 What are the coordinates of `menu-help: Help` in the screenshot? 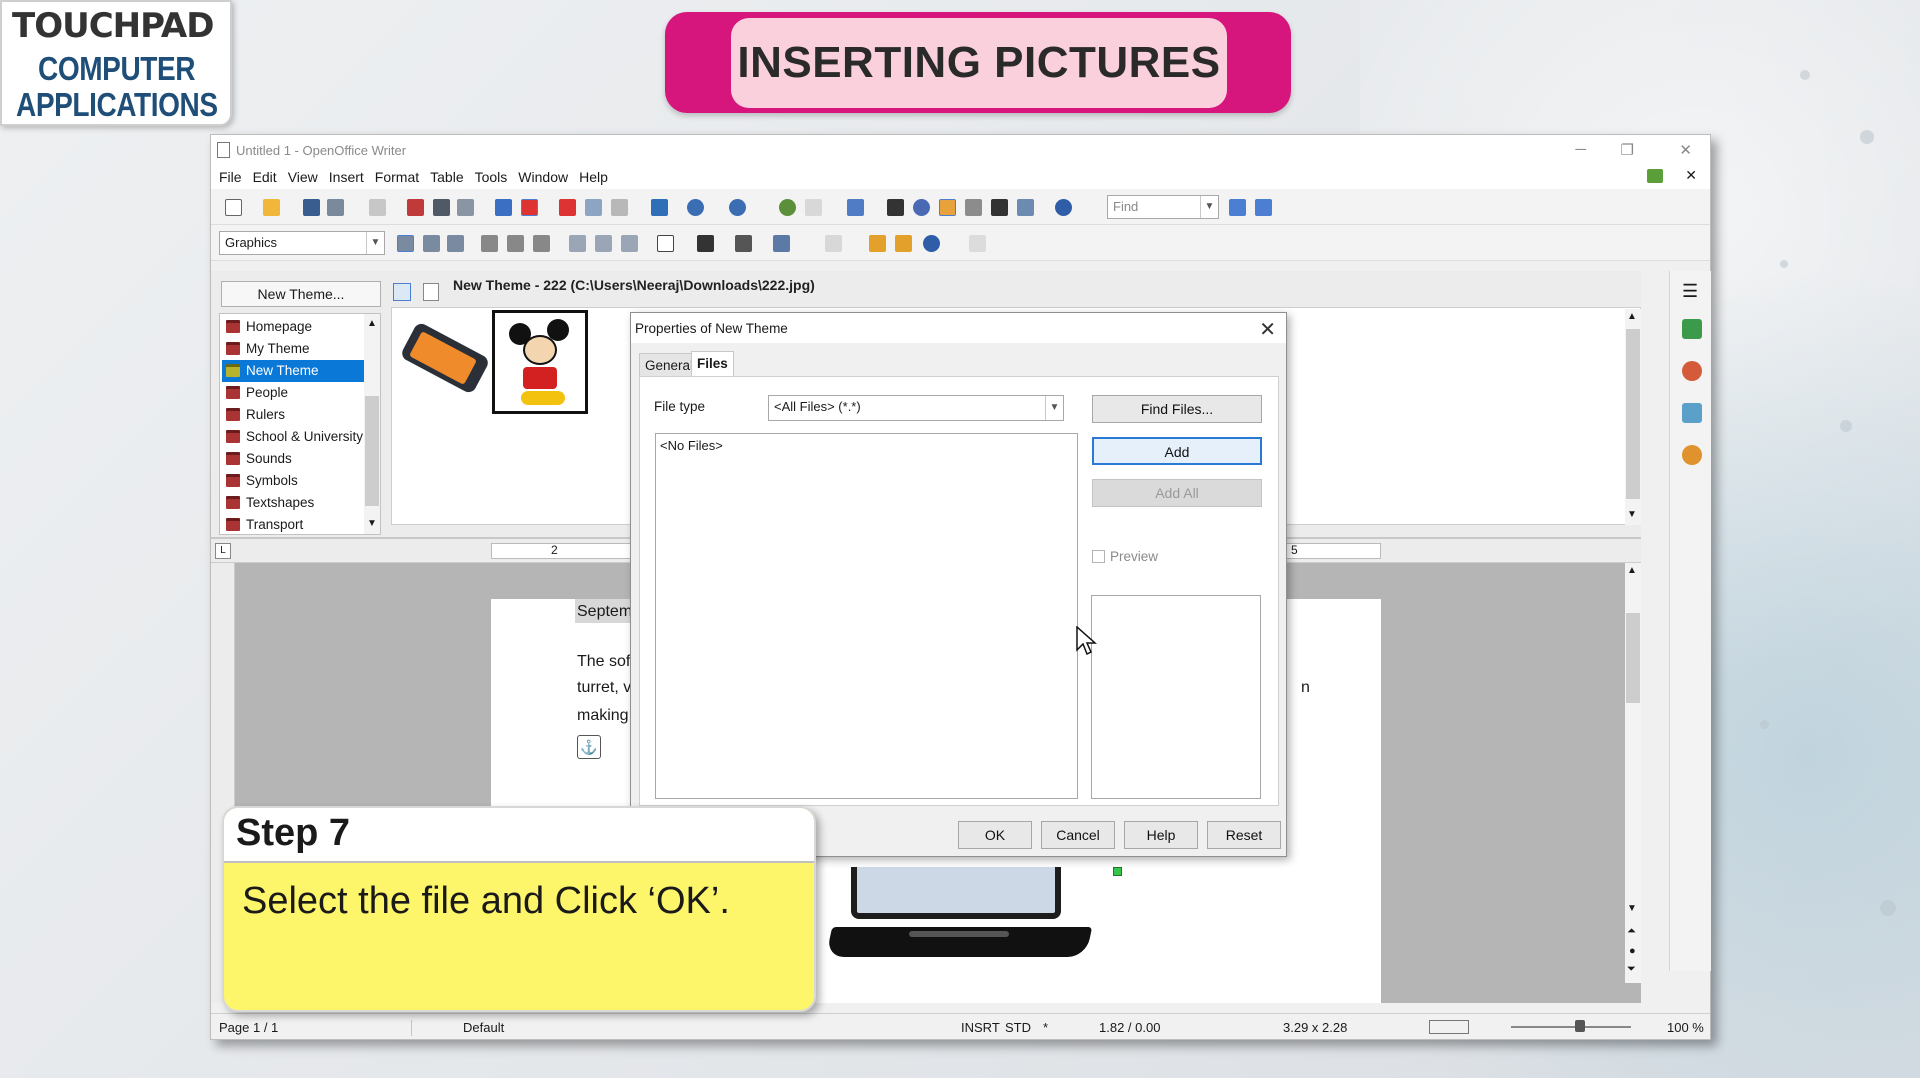 It's located at (593, 177).